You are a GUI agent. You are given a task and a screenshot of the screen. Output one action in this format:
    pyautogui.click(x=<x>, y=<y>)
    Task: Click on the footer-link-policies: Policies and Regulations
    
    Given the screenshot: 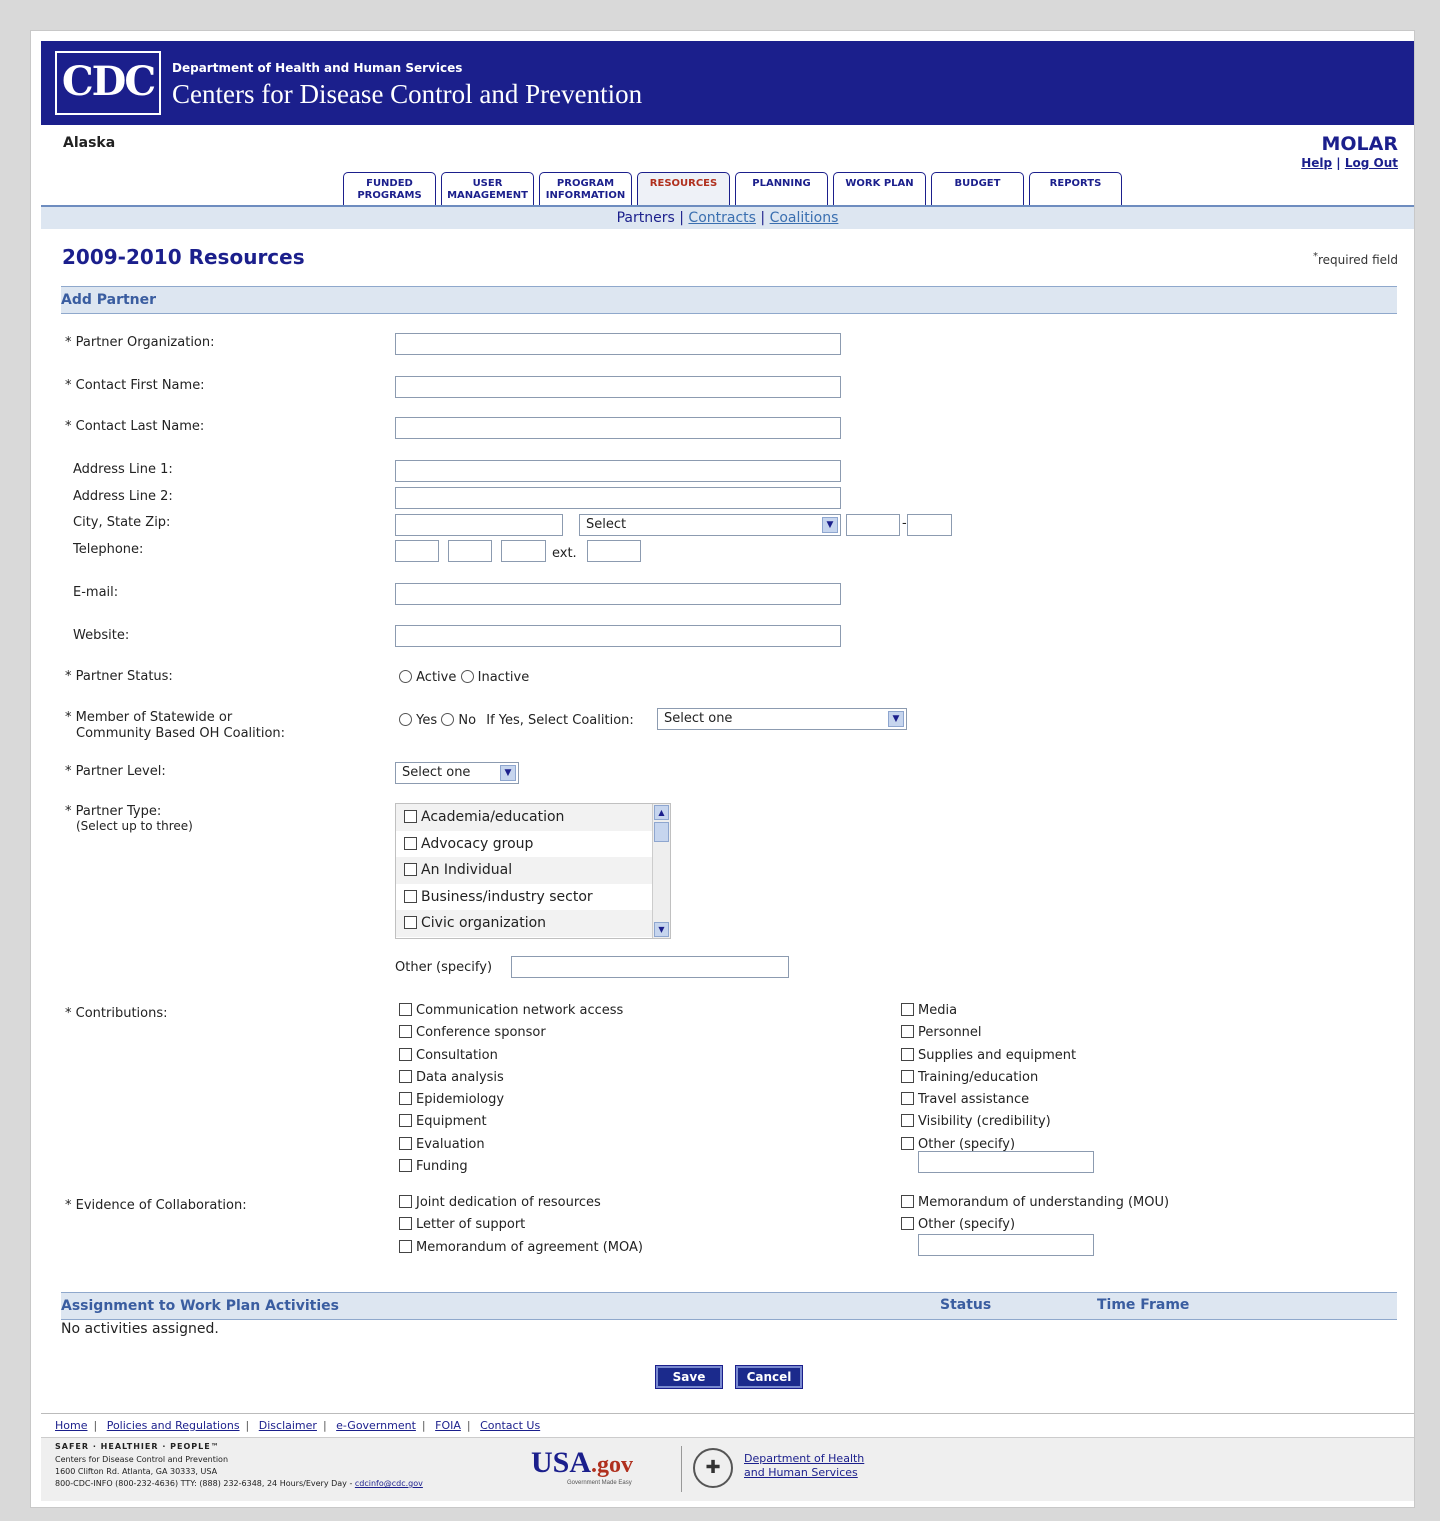 What is the action you would take?
    pyautogui.click(x=173, y=1425)
    